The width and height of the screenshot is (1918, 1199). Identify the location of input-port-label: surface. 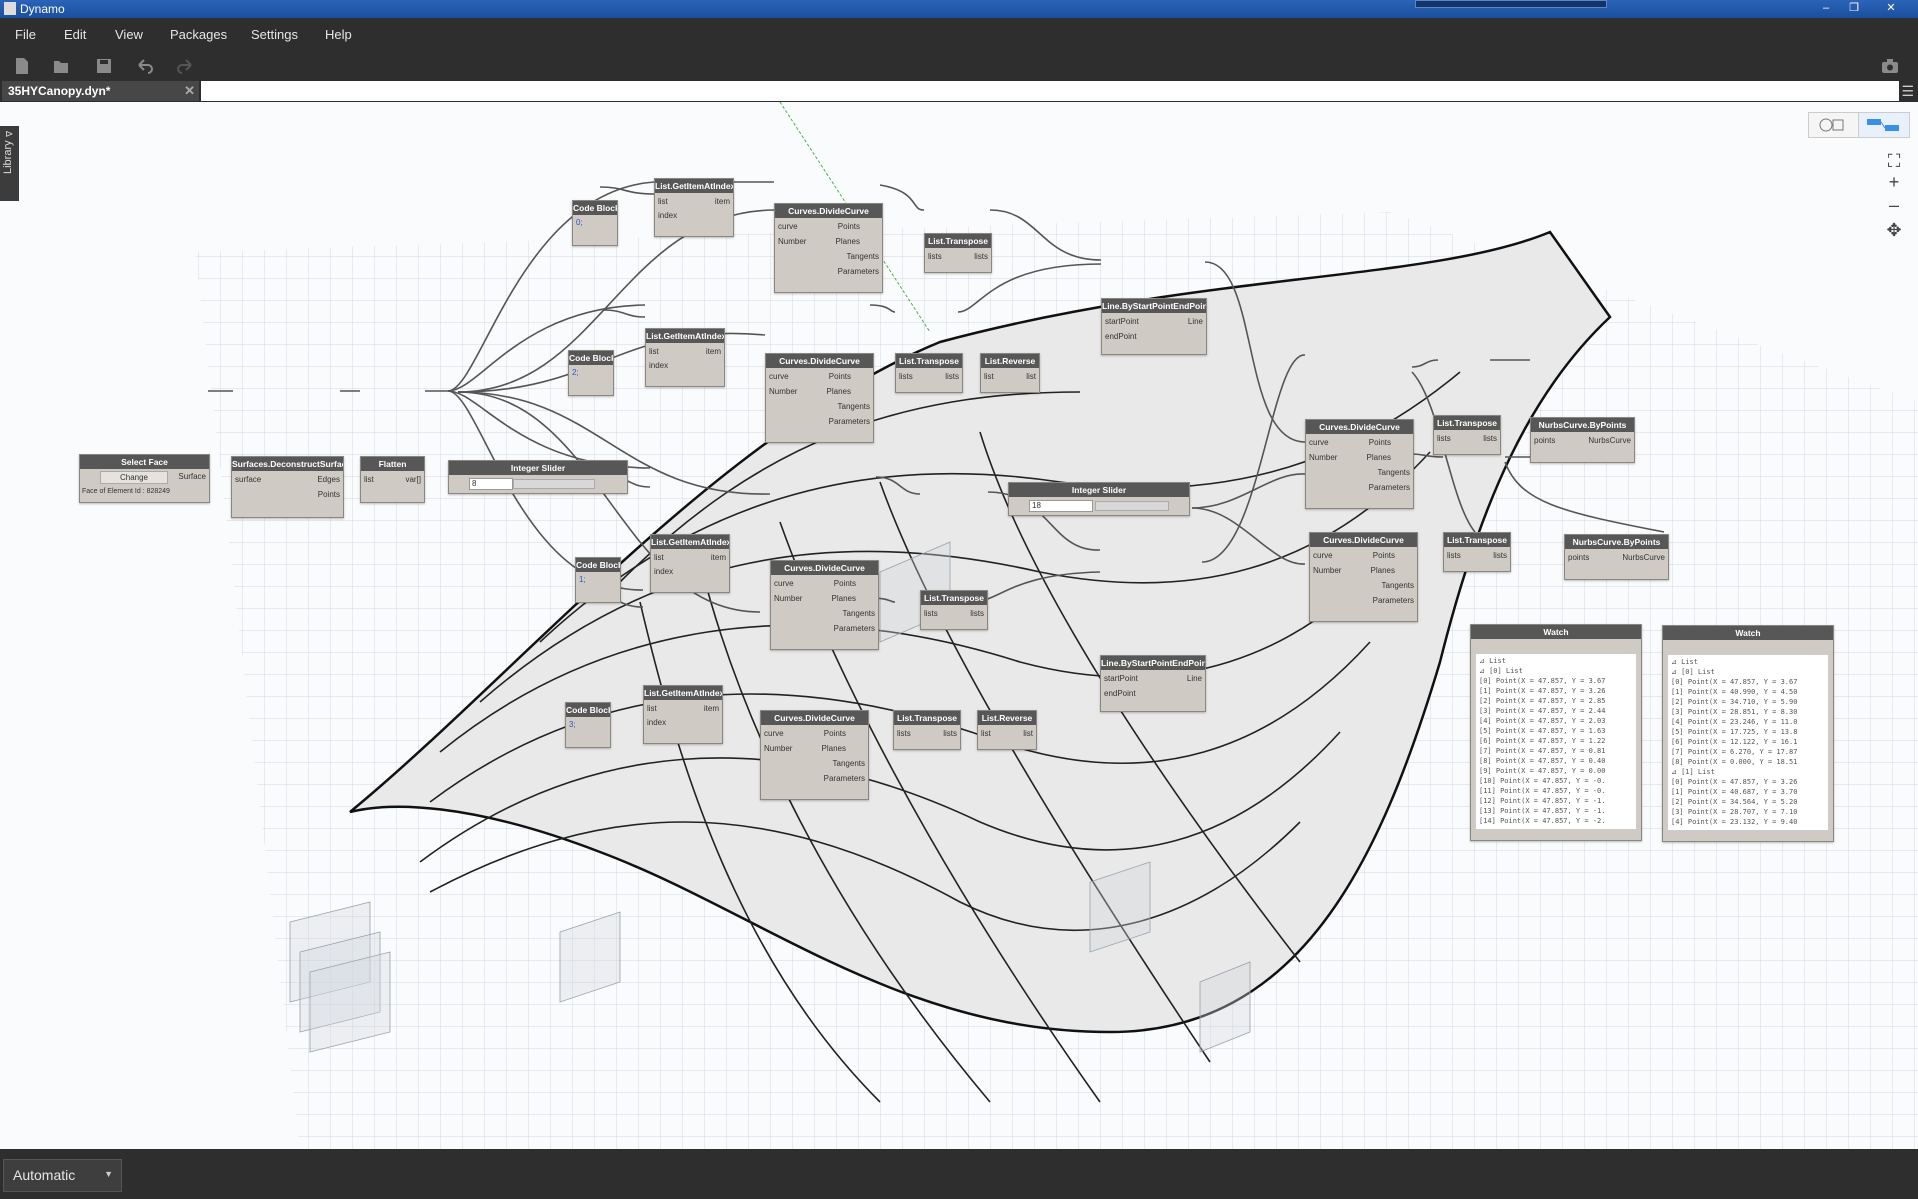
(248, 479).